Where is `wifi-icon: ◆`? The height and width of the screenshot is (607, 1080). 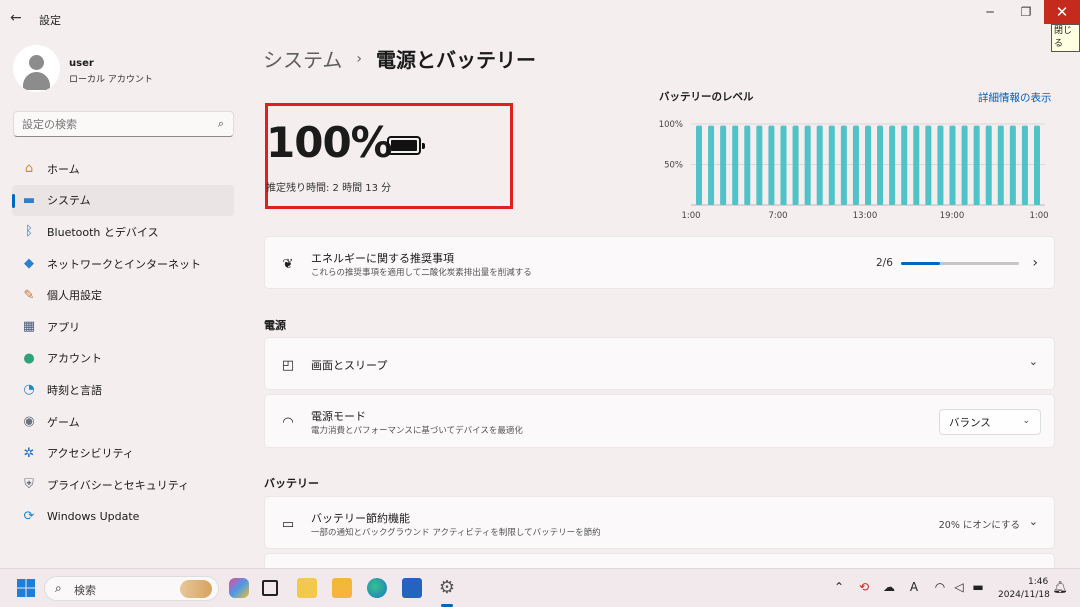 wifi-icon: ◆ is located at coordinates (29, 264).